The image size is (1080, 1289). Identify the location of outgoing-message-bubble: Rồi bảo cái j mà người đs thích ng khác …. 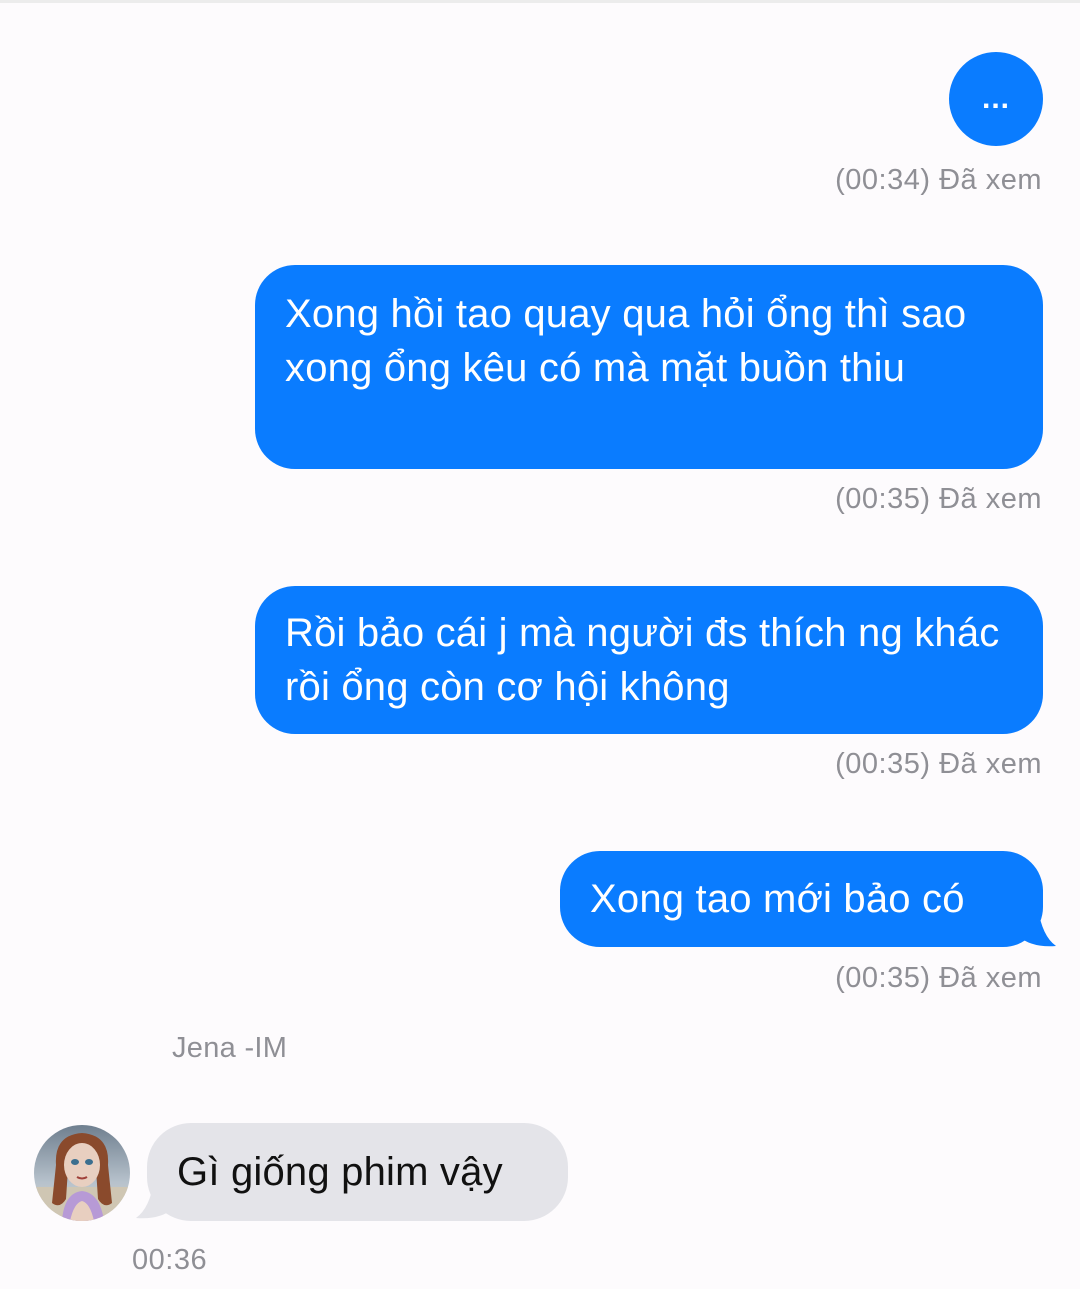
(649, 660).